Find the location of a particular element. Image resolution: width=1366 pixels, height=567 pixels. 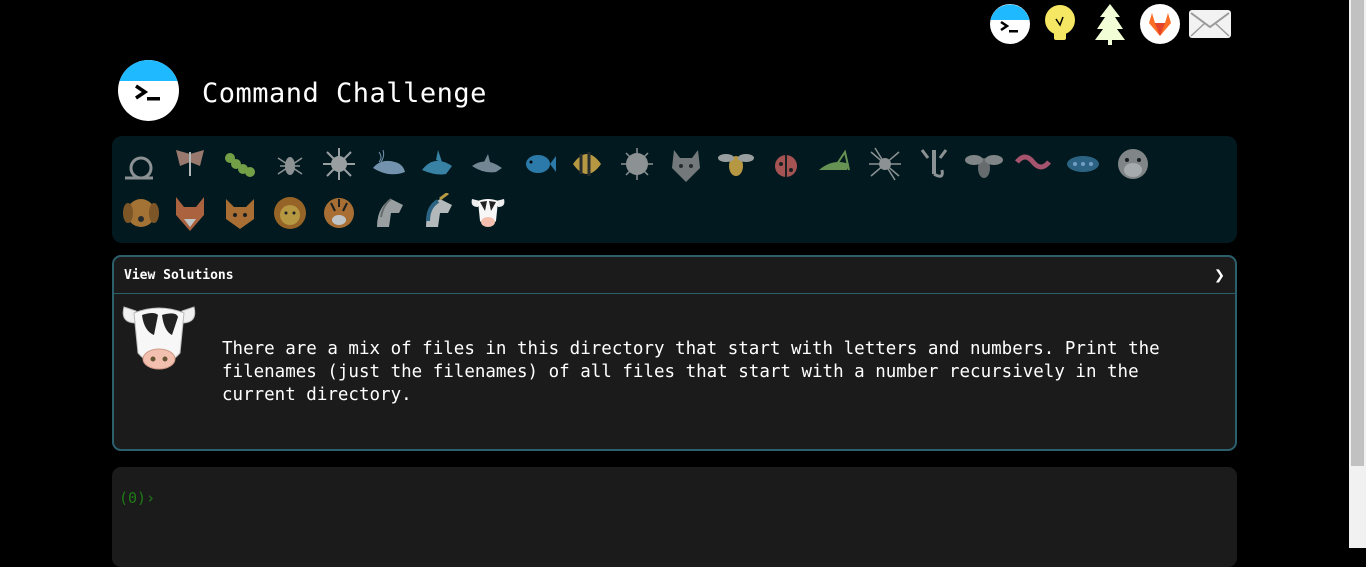

level-22-button is located at coordinates (141, 212).